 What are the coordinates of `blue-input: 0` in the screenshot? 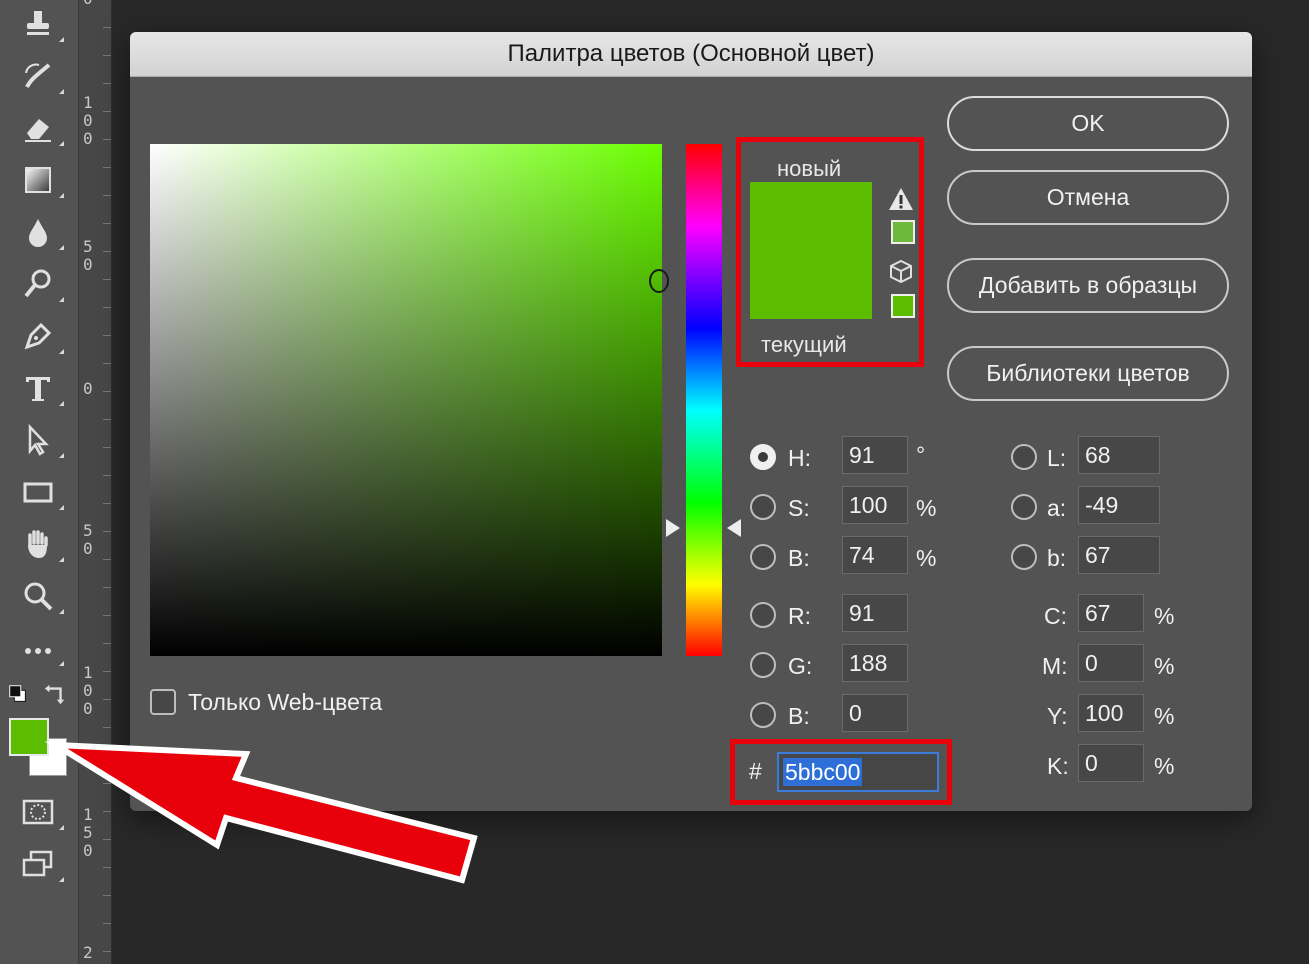 It's located at (875, 713).